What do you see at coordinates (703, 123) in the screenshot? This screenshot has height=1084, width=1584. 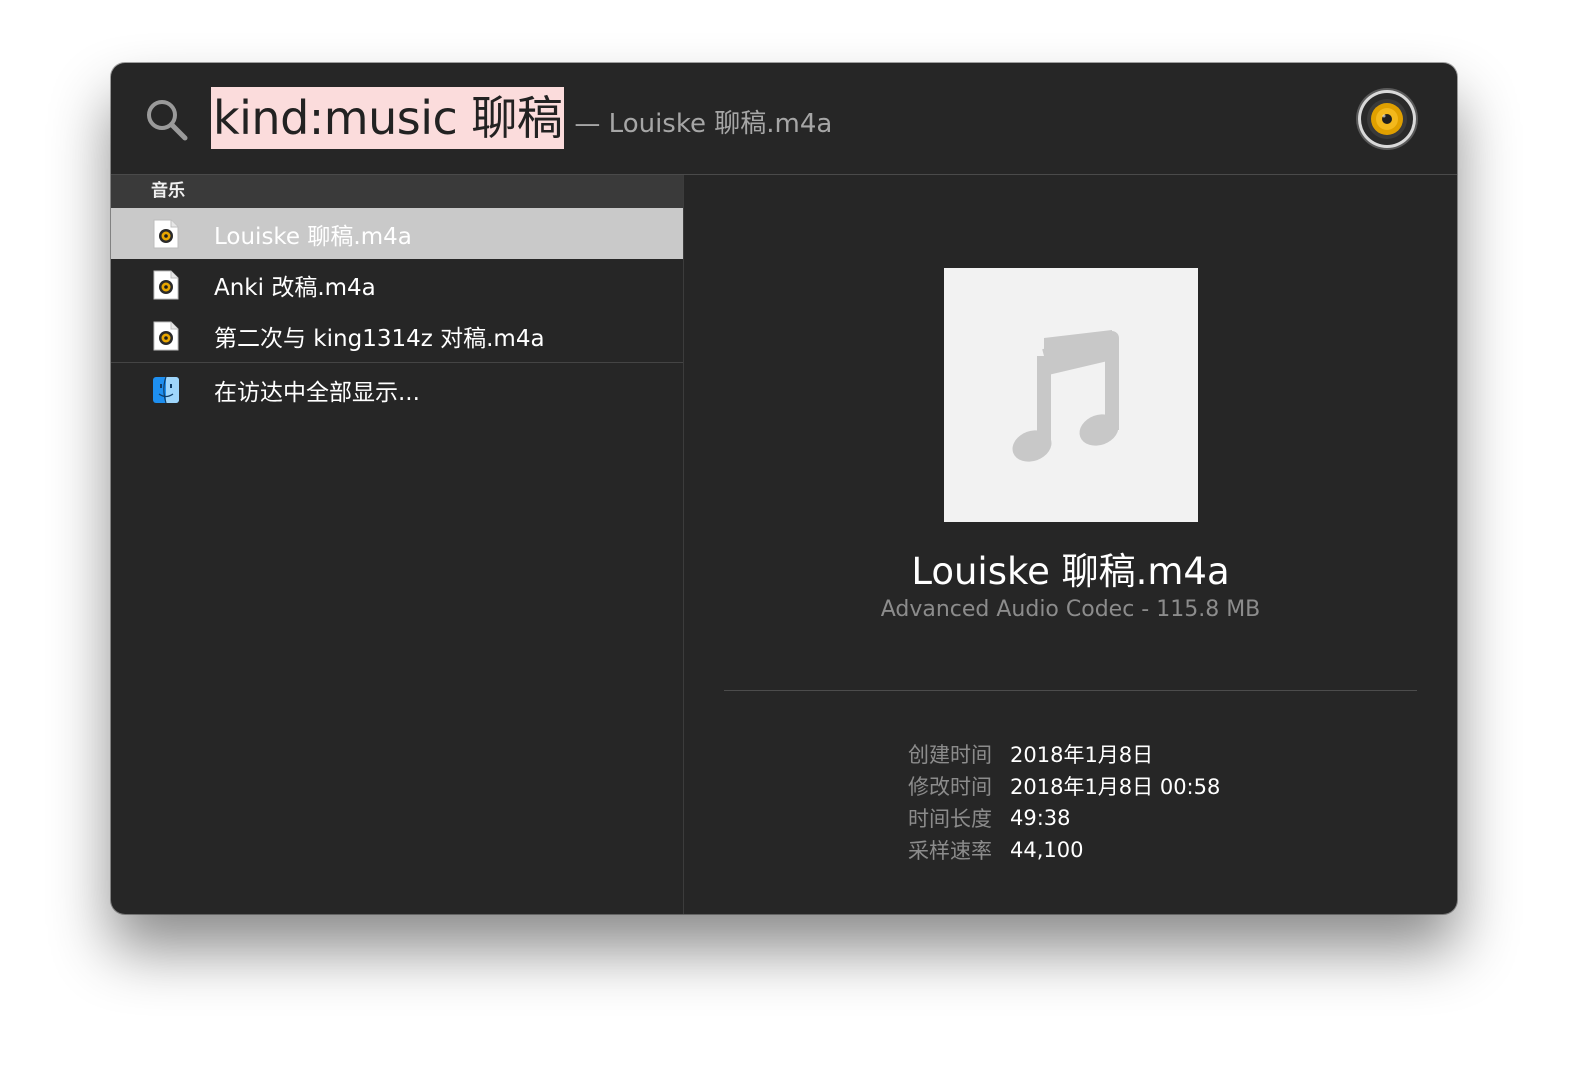 I see `search-completion-hint: — Louiske 聊稿.m4a` at bounding box center [703, 123].